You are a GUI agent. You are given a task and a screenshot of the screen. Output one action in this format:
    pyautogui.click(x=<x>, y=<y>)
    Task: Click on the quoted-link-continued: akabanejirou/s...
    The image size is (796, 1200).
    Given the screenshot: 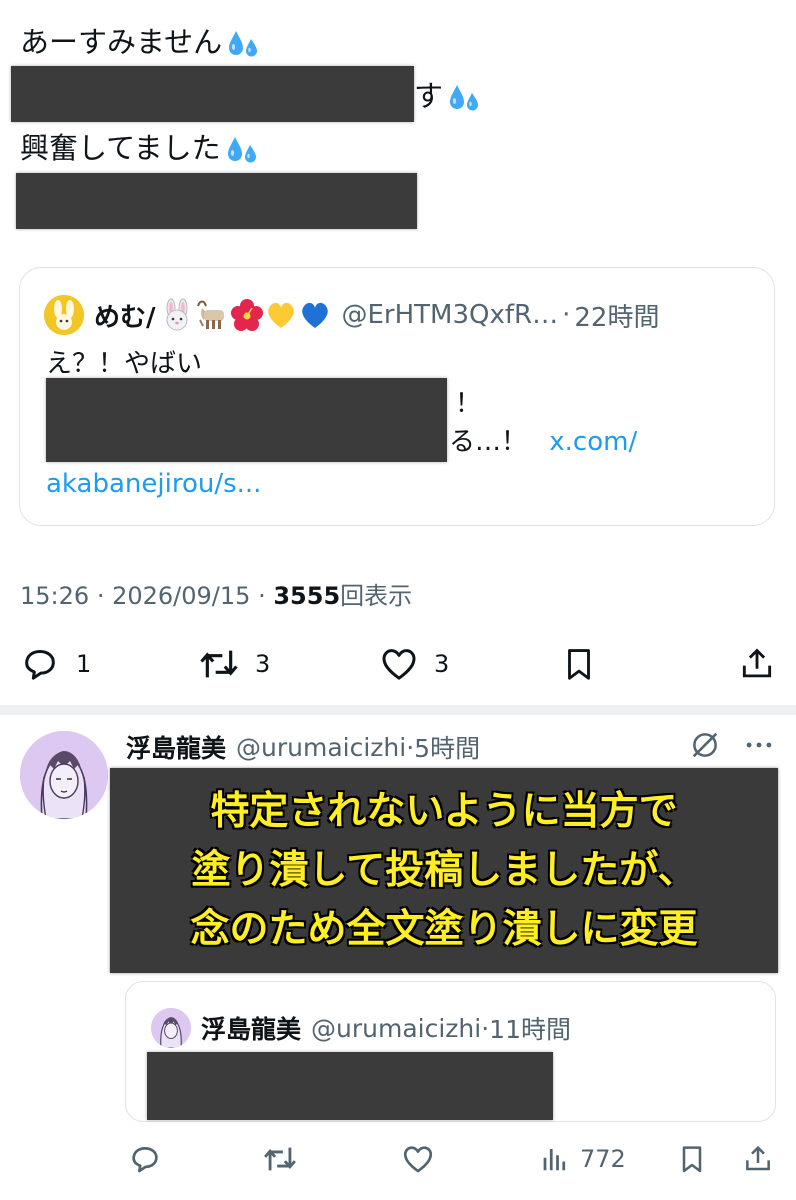 What is the action you would take?
    pyautogui.click(x=153, y=484)
    